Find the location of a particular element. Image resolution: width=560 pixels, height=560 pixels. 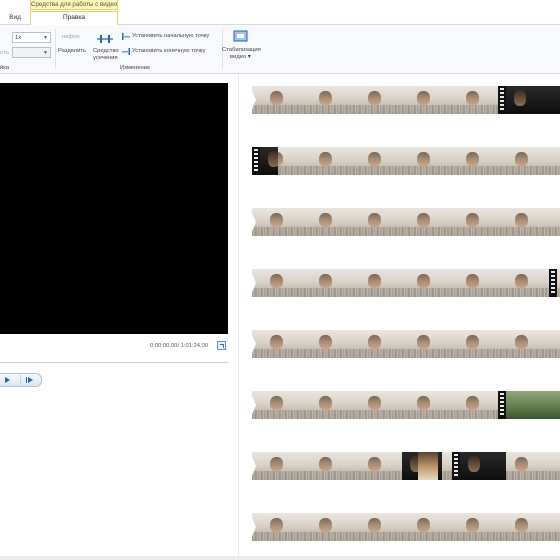

next-frame-icon is located at coordinates (30, 380).